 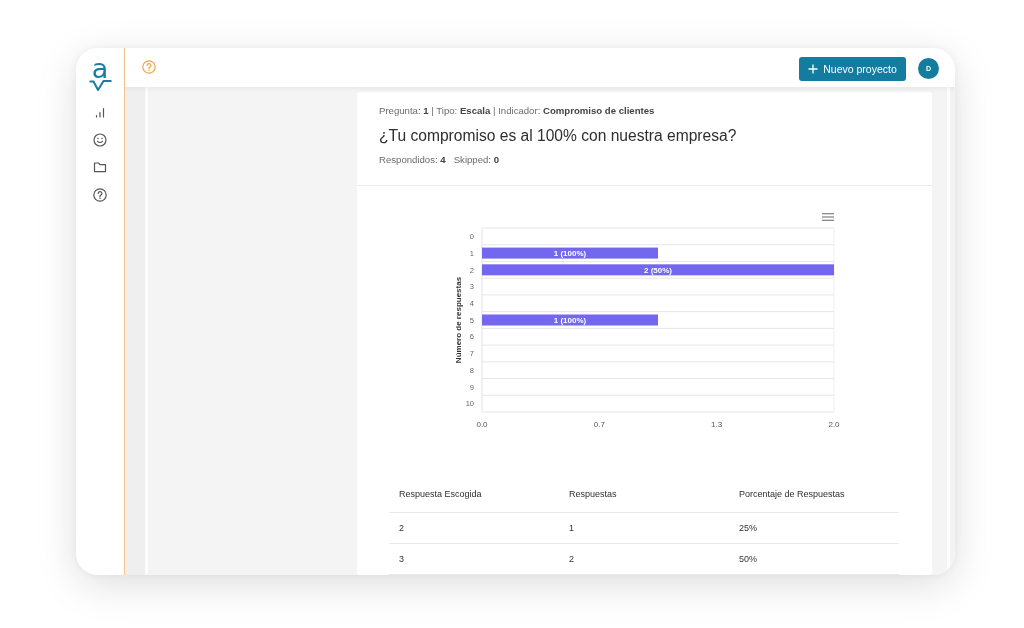 What do you see at coordinates (100, 194) in the screenshot?
I see `help-icon` at bounding box center [100, 194].